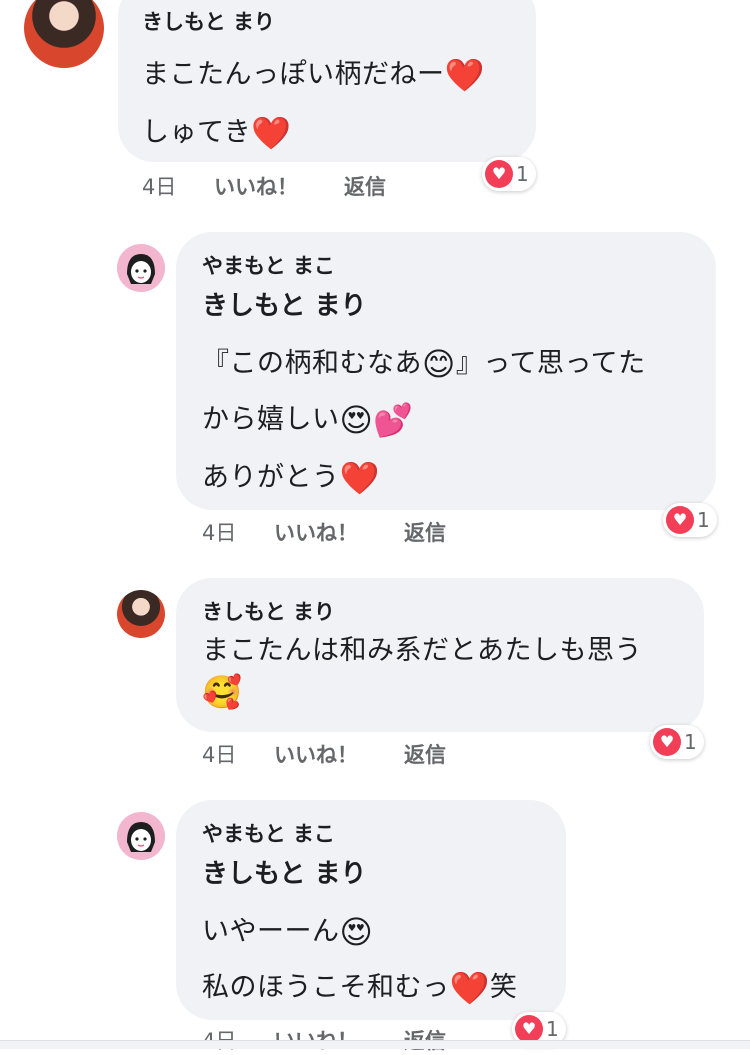  I want to click on comment-text-line: 『この柄和むなあ😊』って思ってた, so click(424, 364).